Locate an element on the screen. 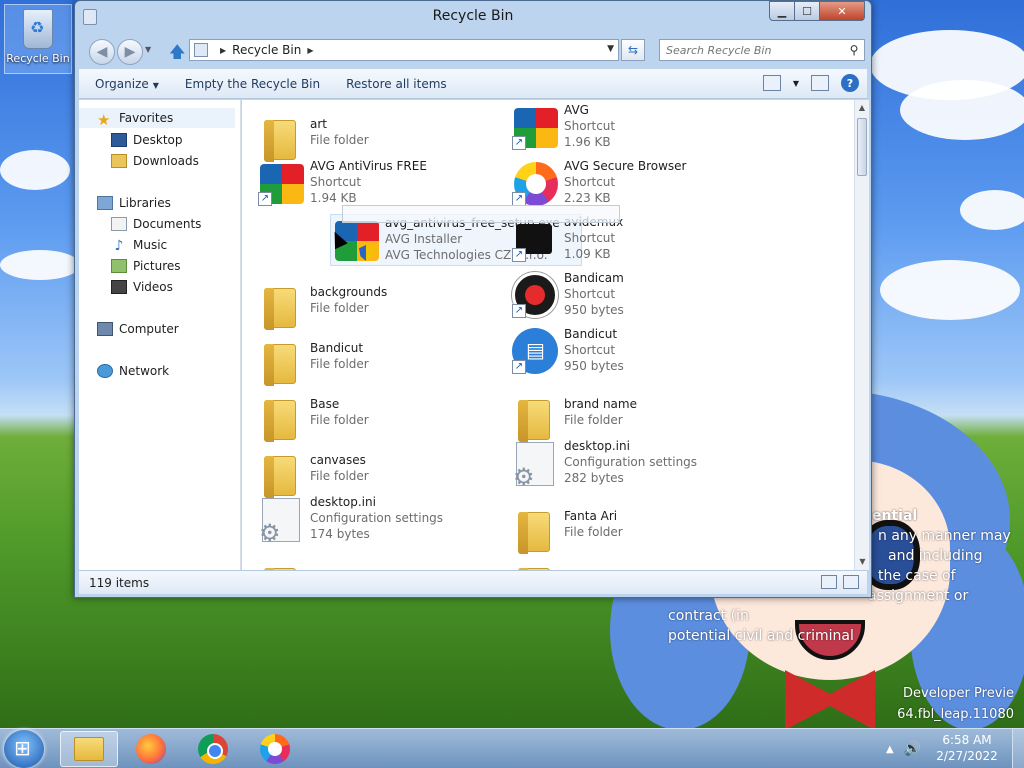  refresh-button: ⇆ is located at coordinates (633, 50).